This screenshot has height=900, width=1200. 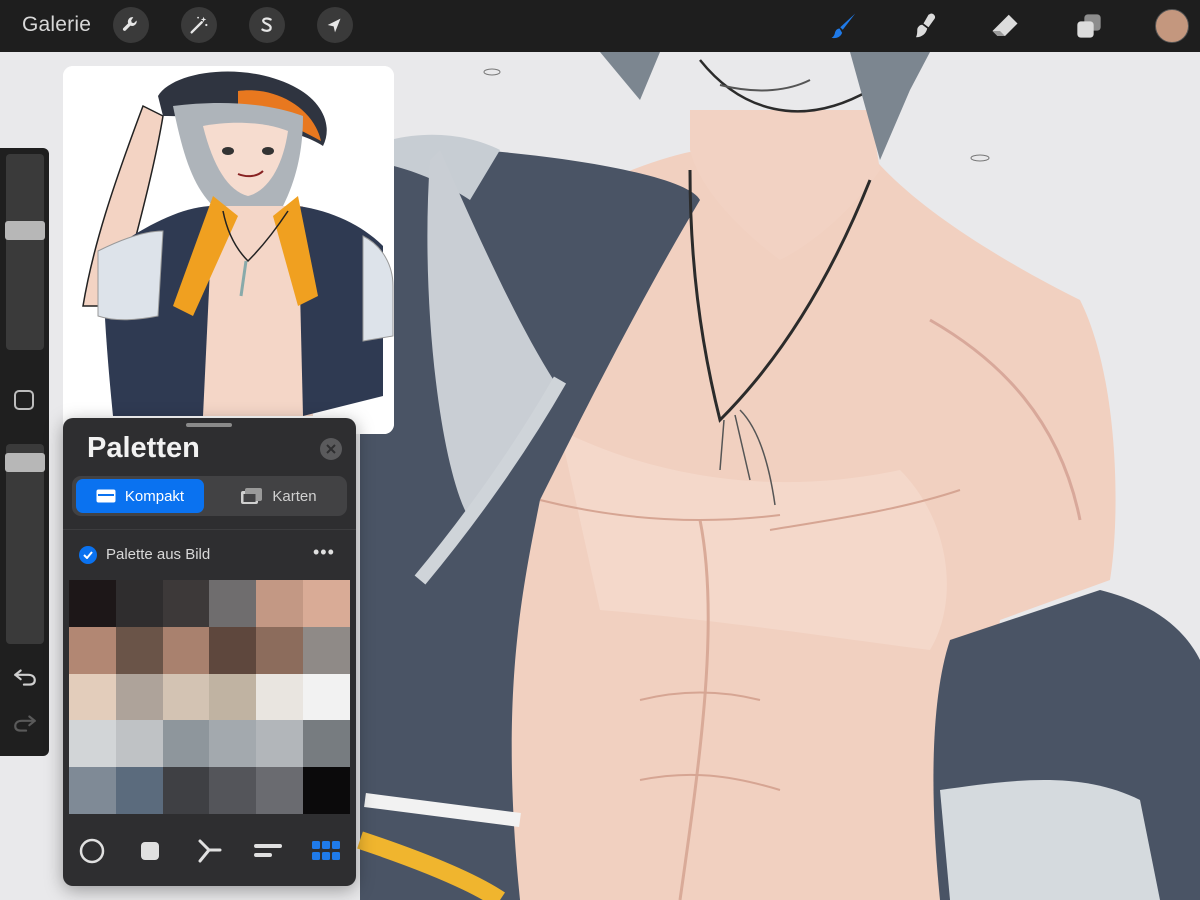 I want to click on palette-header: Palette aus Bild •••, so click(x=209, y=555).